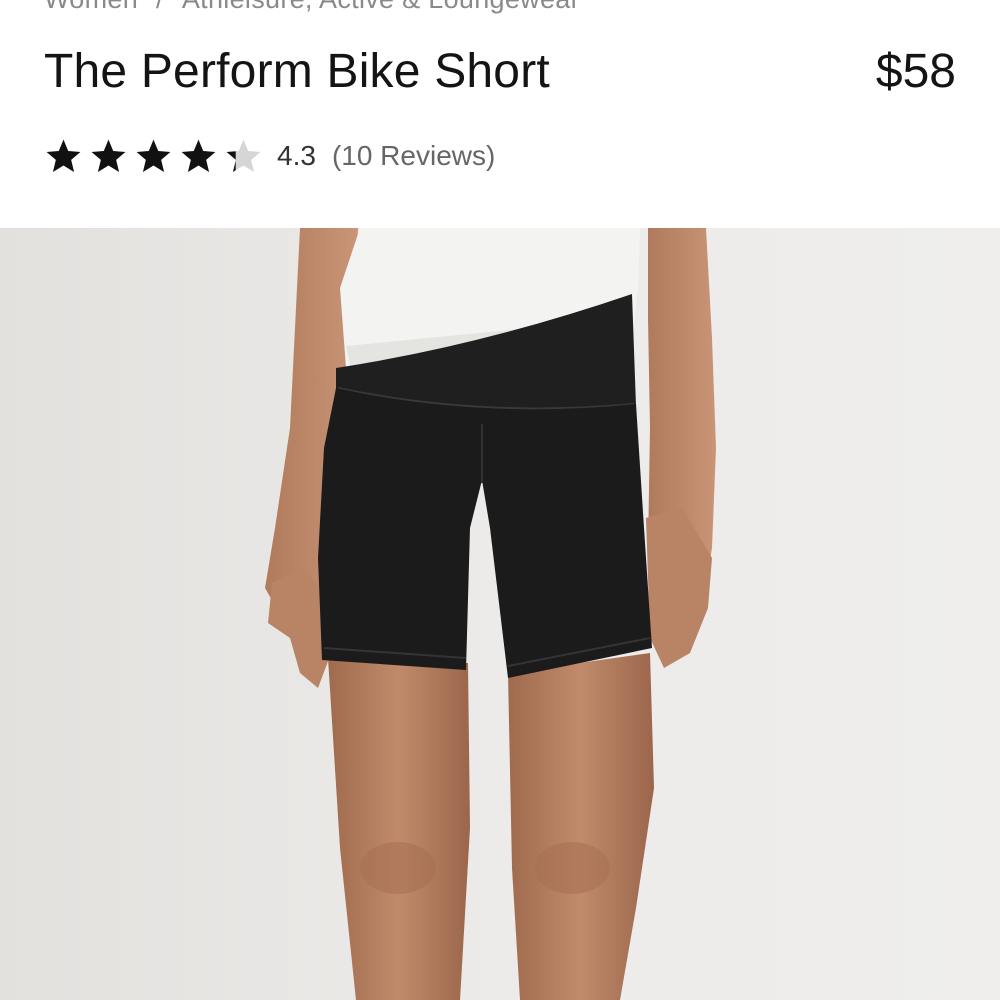  What do you see at coordinates (381, 7) in the screenshot?
I see `breadcrumb-item-category: Athleisure, Active & Loungewear` at bounding box center [381, 7].